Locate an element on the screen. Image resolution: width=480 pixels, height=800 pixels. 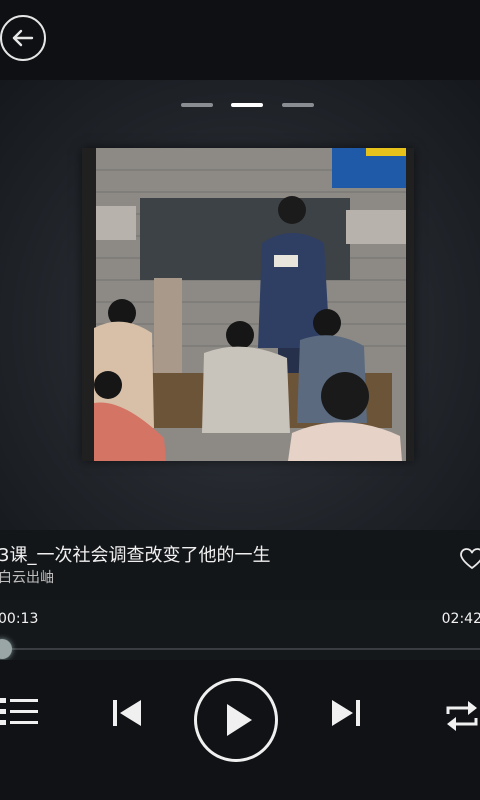
back-button is located at coordinates (23, 38).